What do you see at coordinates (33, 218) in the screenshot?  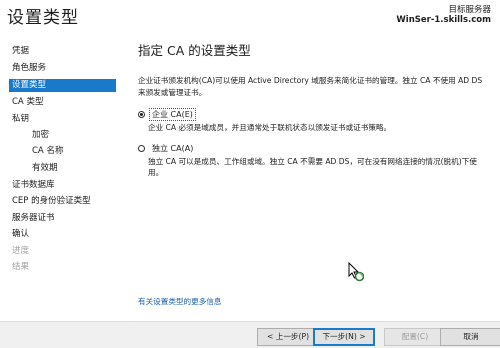 I see `sidebar-item-server-certificate: 服务器证书` at bounding box center [33, 218].